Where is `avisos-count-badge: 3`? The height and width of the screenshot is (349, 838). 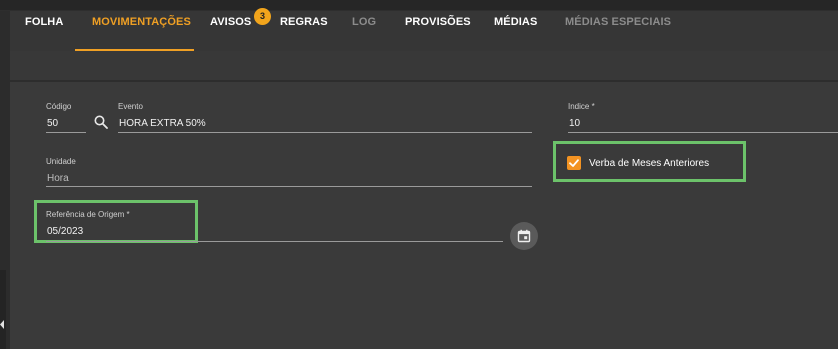
avisos-count-badge: 3 is located at coordinates (262, 16).